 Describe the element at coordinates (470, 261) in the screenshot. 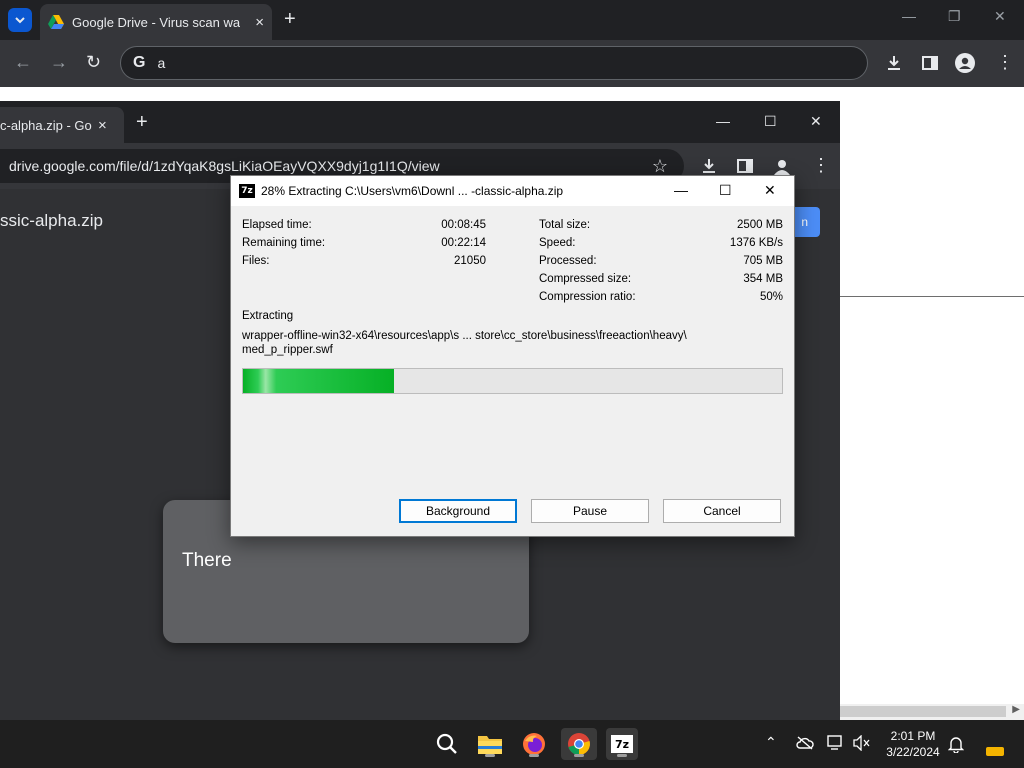

I see `files-value: 21050` at that location.